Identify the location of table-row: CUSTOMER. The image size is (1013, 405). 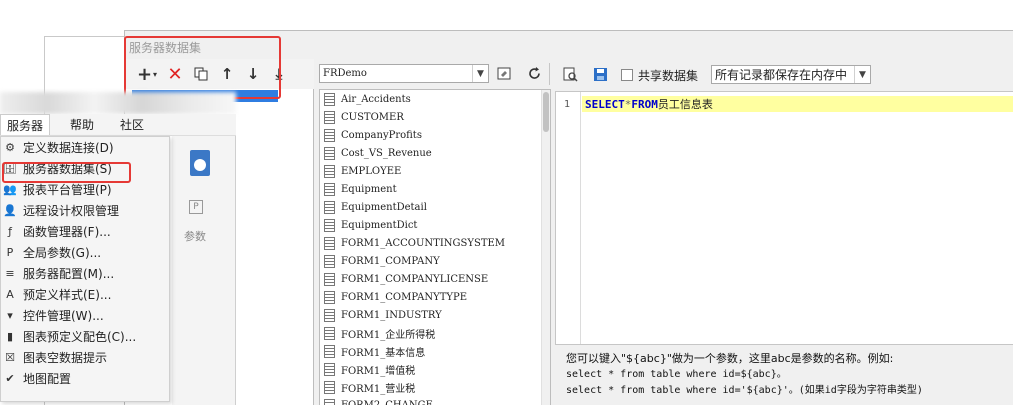
(435, 117).